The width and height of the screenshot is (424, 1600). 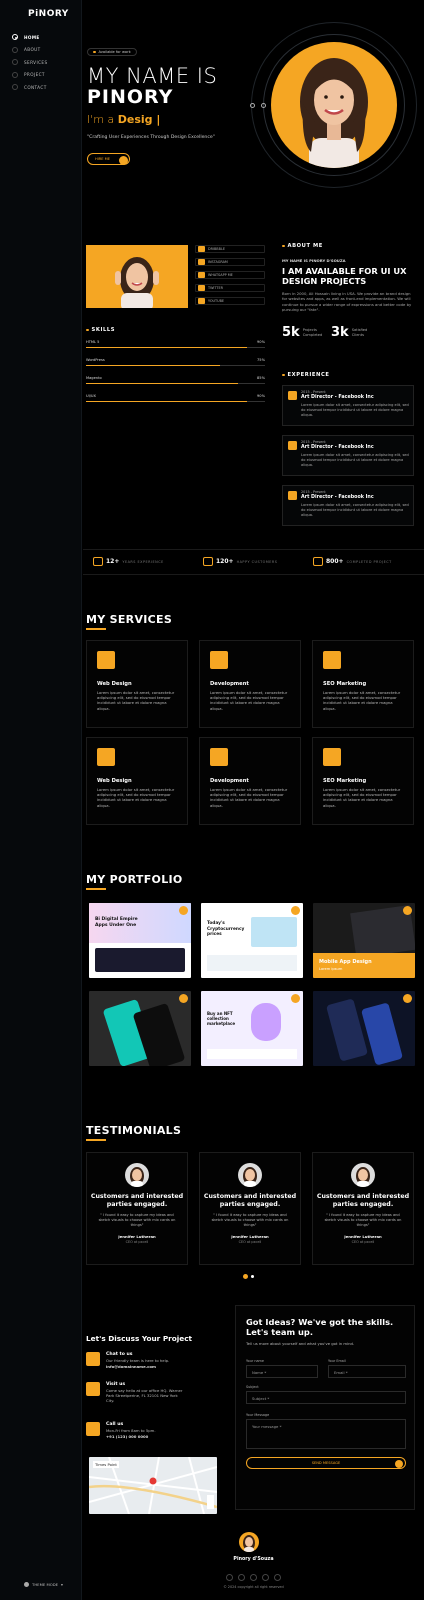 I want to click on users-icon, so click(x=208, y=561).